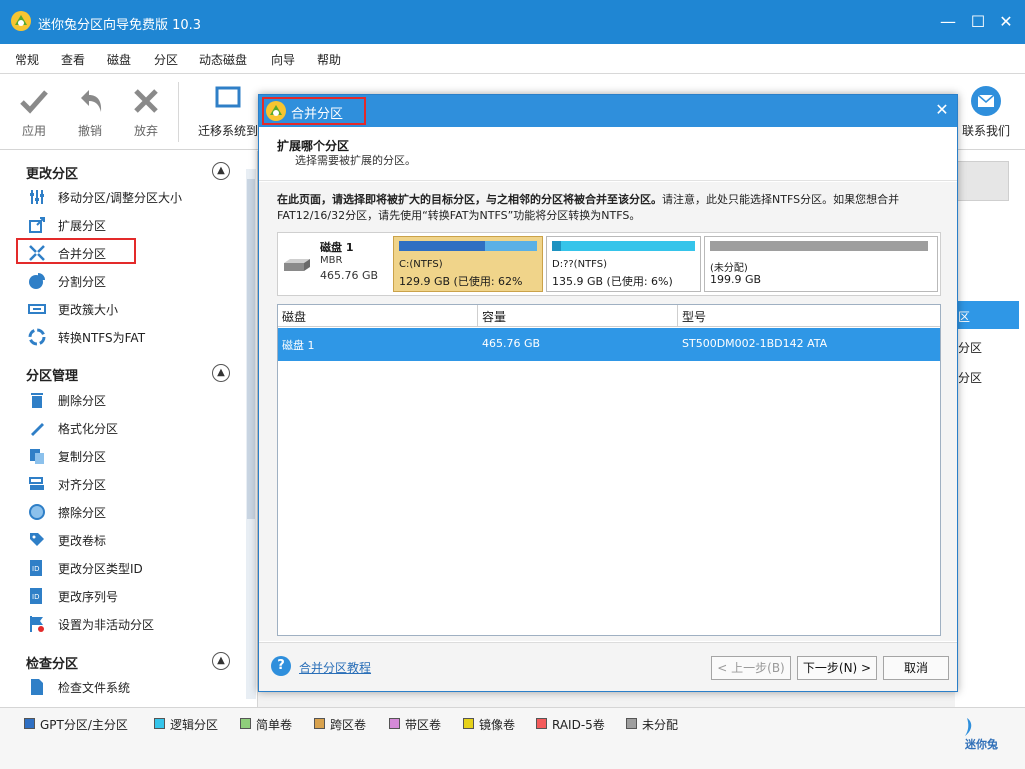 This screenshot has width=1025, height=769. I want to click on disk-type: MBR, so click(331, 260).